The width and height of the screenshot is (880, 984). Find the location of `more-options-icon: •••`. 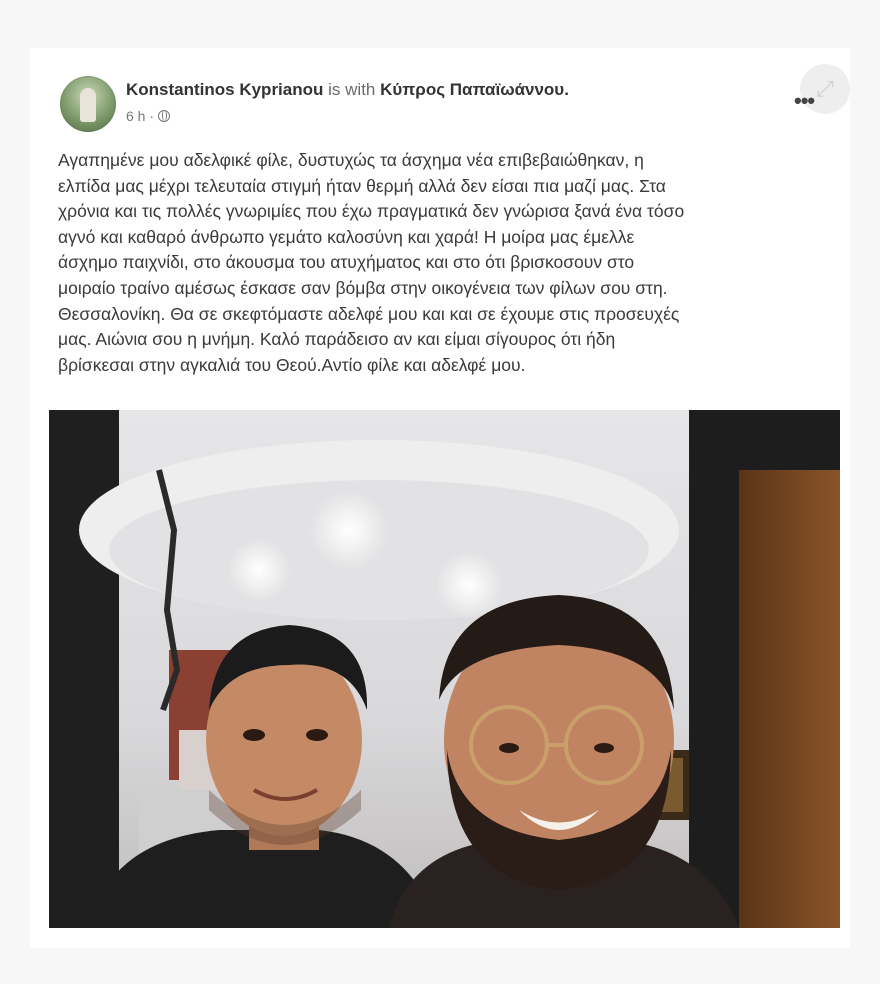

more-options-icon: ••• is located at coordinates (804, 101).